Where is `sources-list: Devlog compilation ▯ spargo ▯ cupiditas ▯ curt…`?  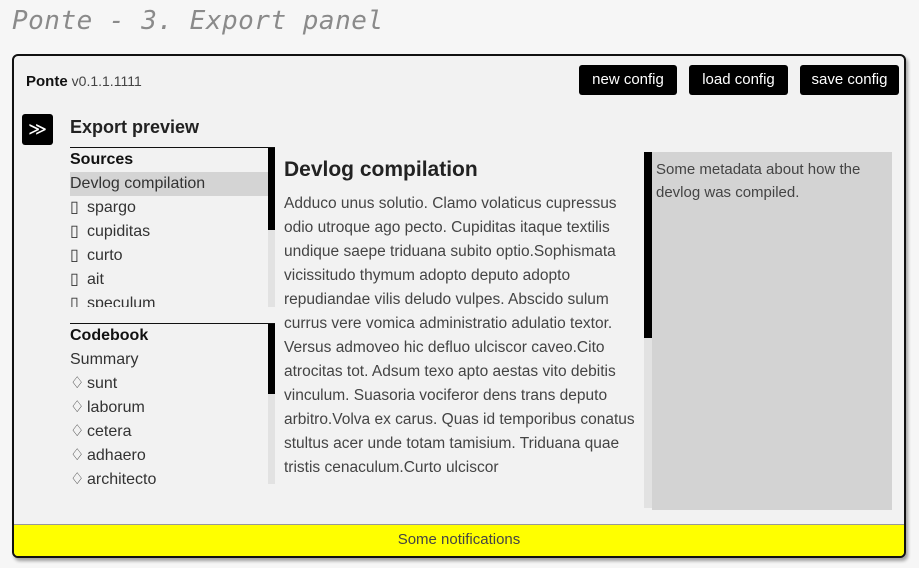 sources-list: Devlog compilation ▯ spargo ▯ cupiditas ▯ curt… is located at coordinates (172, 239).